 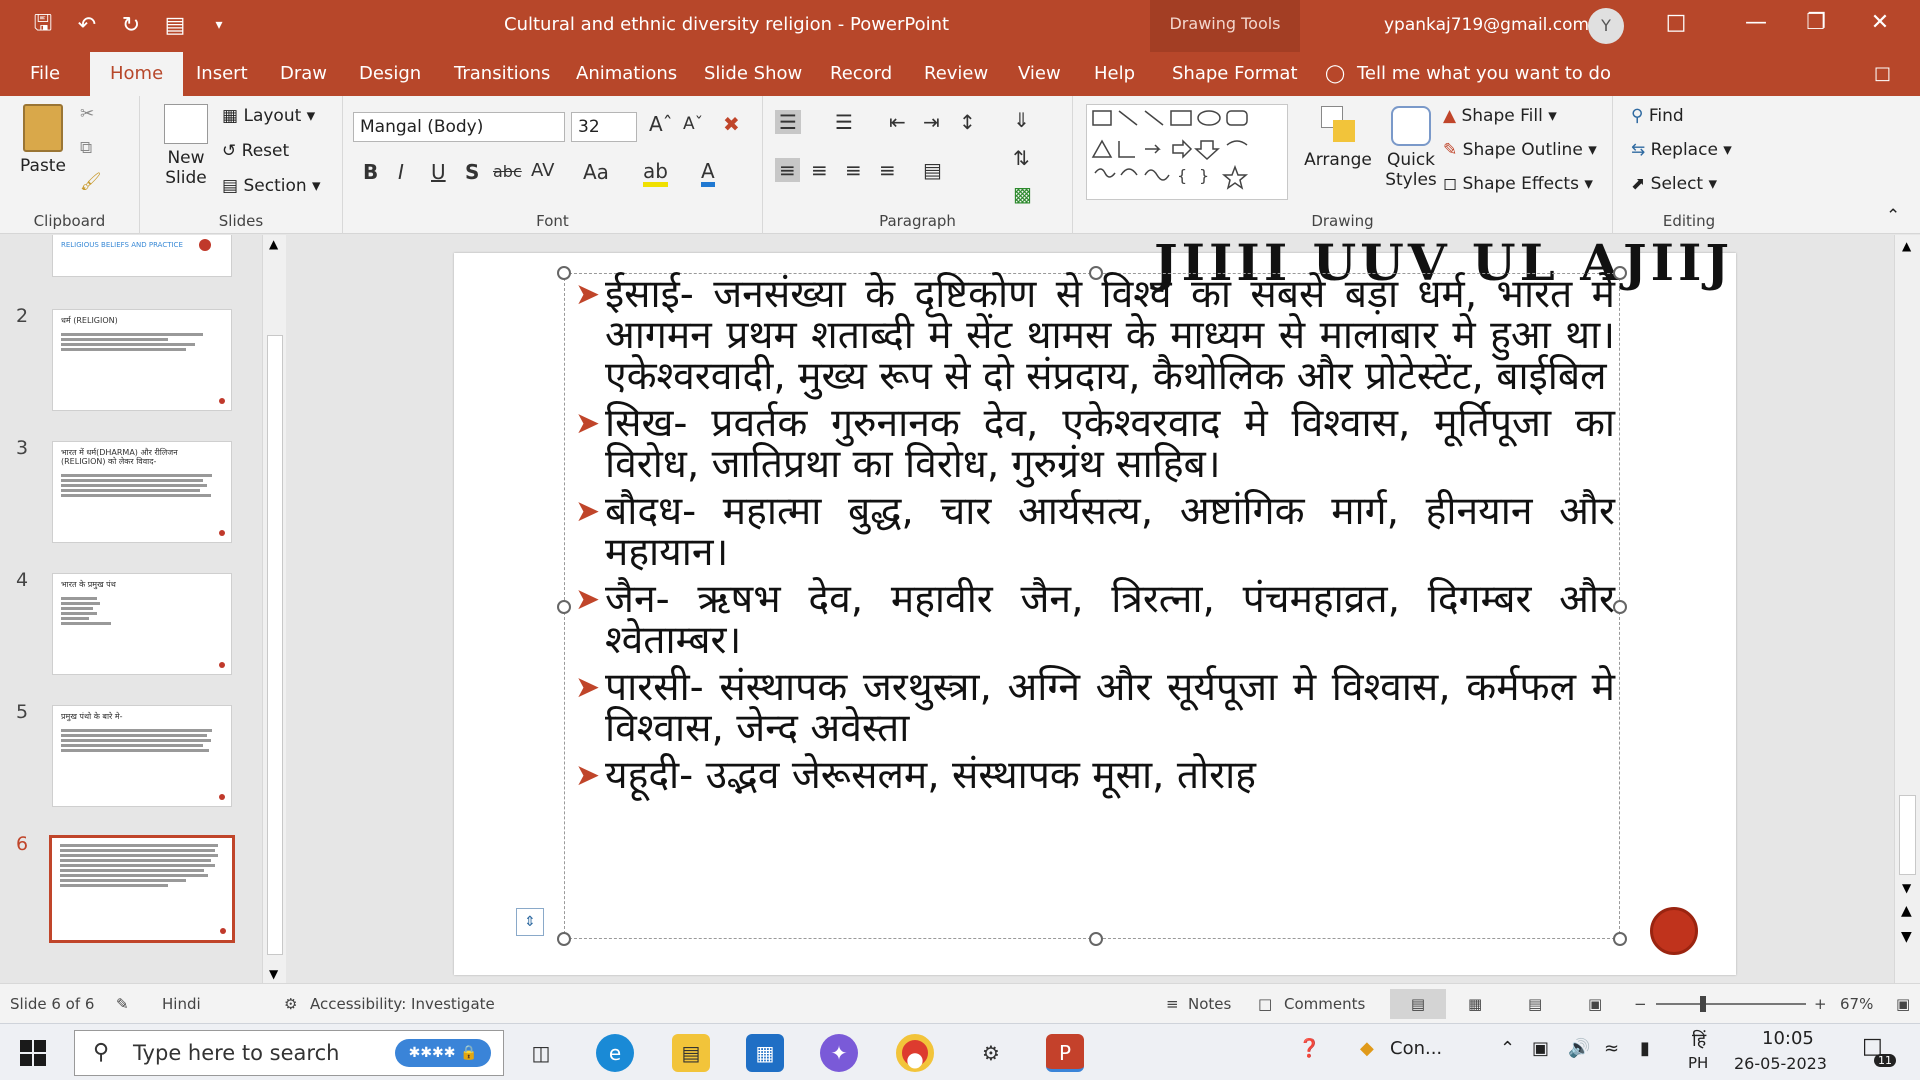 I want to click on taskbar-search: ⚲ Type here to search ✱✱✱✱ 🔒, so click(x=289, y=1053).